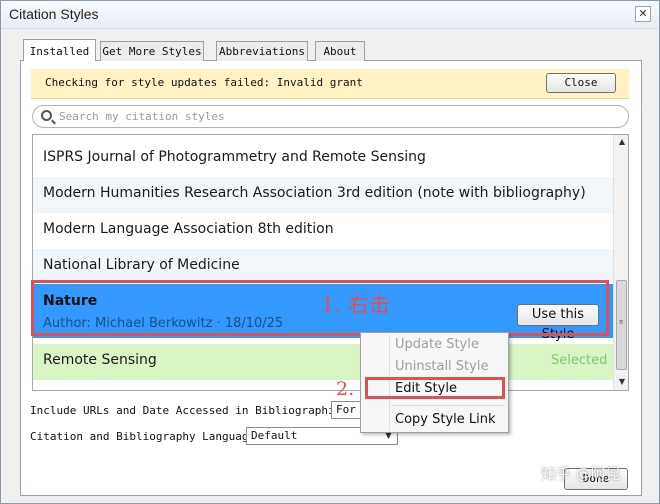 The image size is (660, 504). What do you see at coordinates (188, 229) in the screenshot?
I see `style-name: Modern Language Association 8th edition` at bounding box center [188, 229].